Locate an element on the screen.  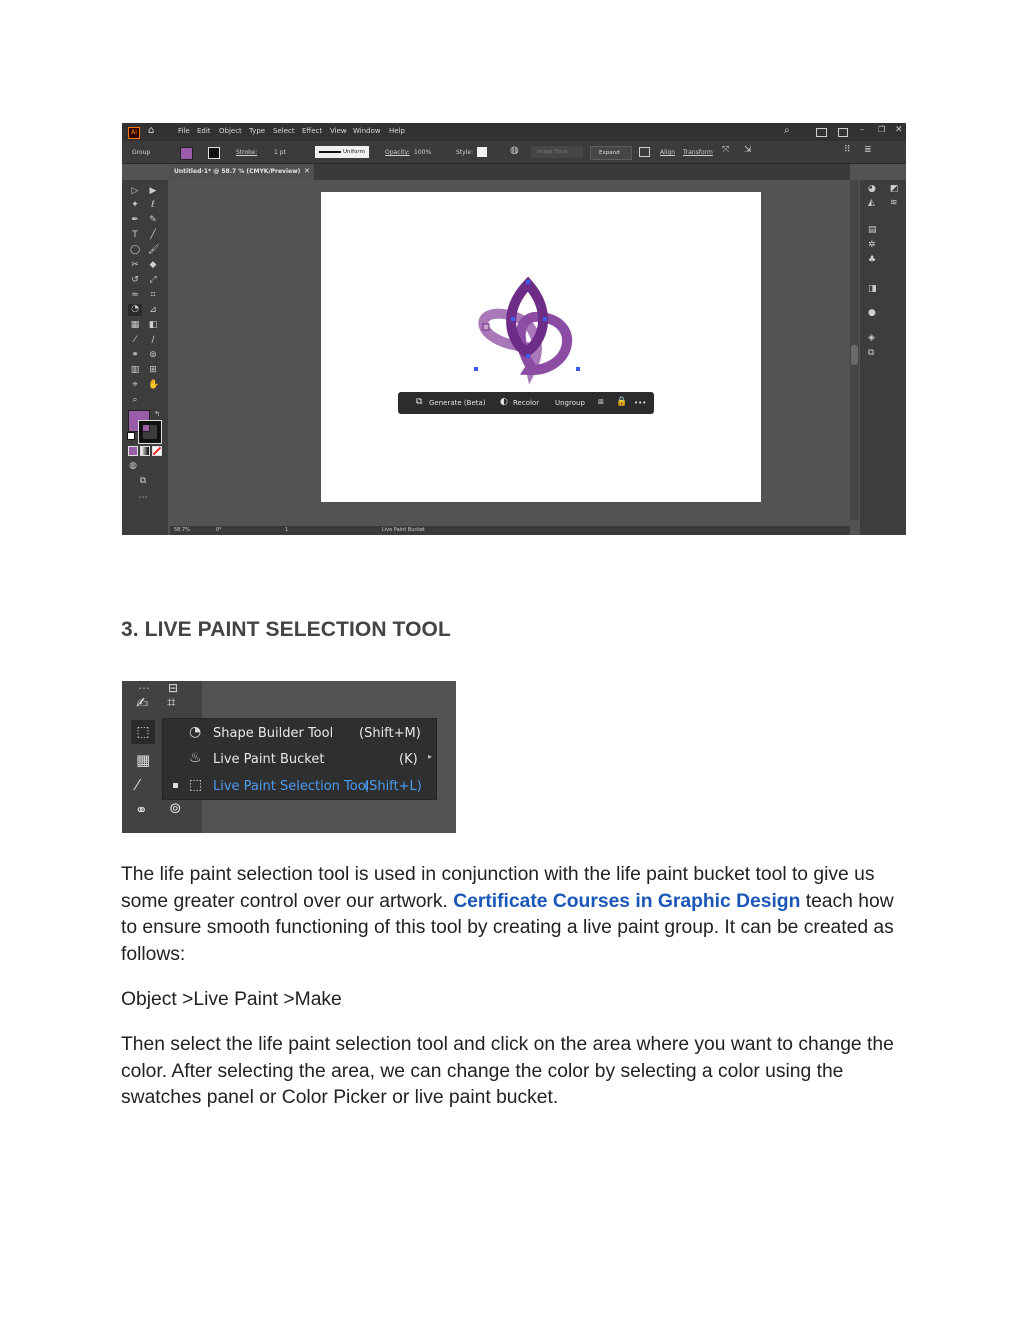
expand-button: Expand is located at coordinates (611, 153).